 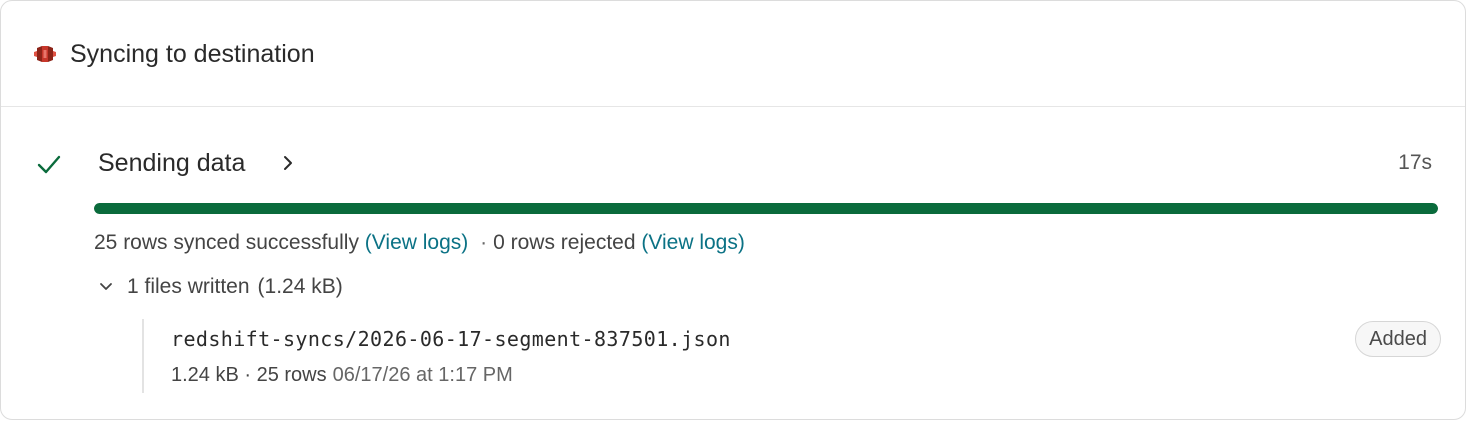 I want to click on file-date: 06/17/26 at 1:17 PM, so click(x=422, y=375).